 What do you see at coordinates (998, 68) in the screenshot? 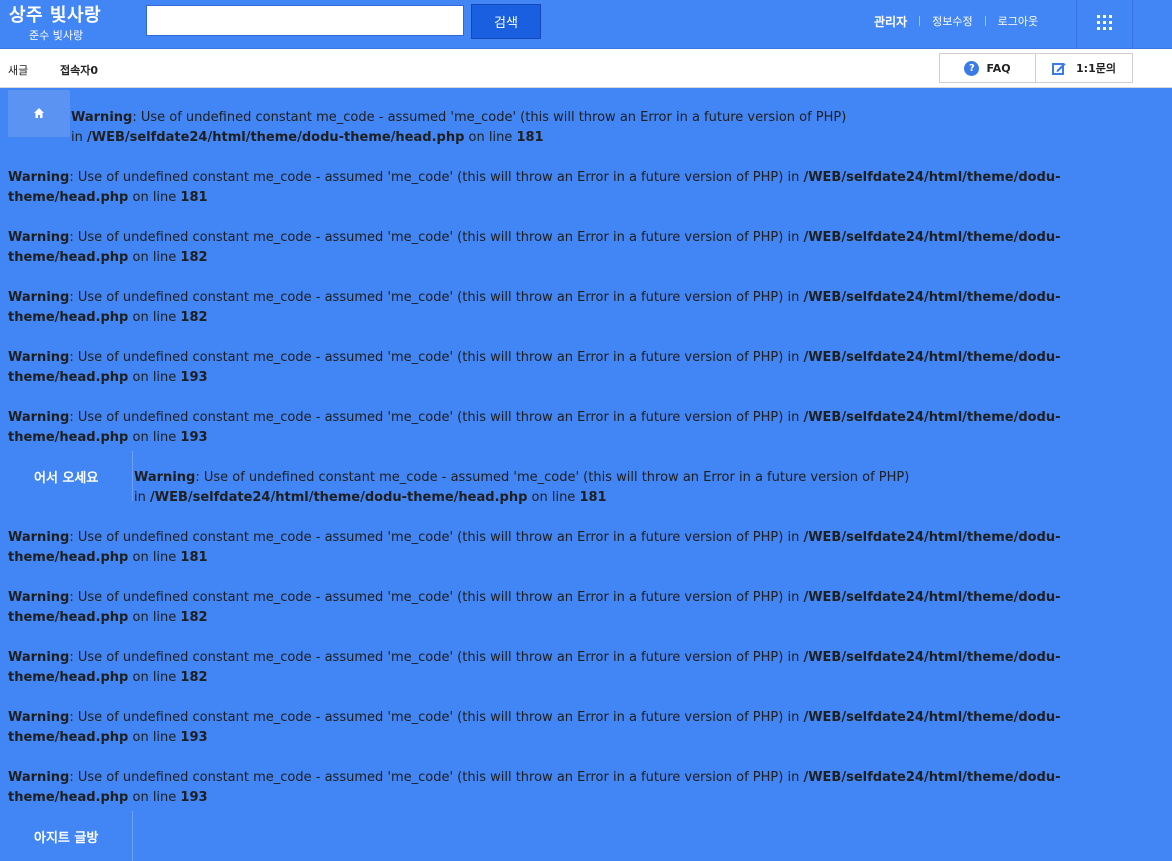
I see `faq-label: FAQ` at bounding box center [998, 68].